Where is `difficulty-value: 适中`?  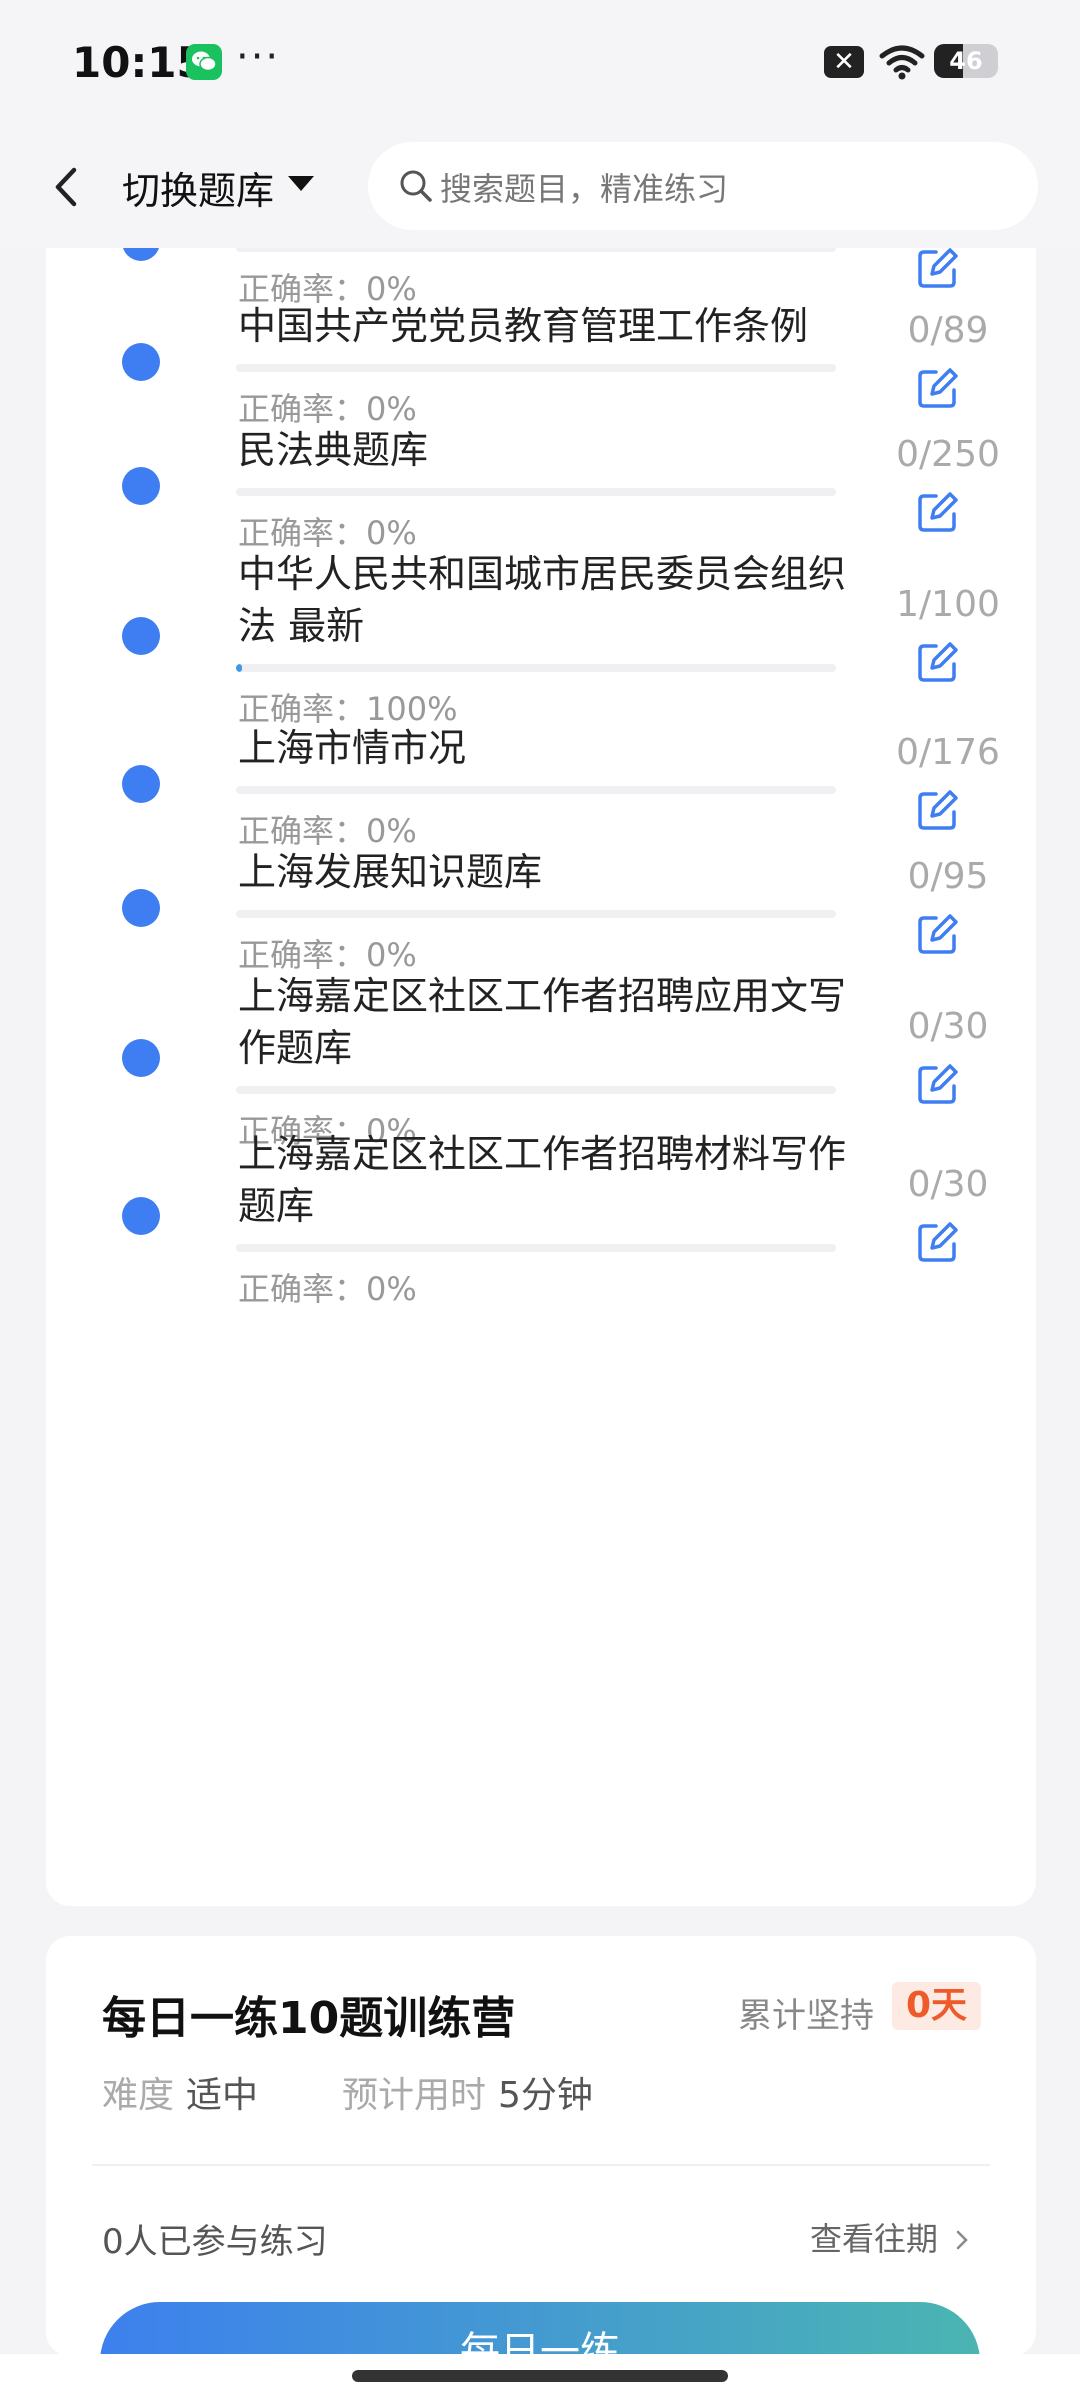
difficulty-value: 适中 is located at coordinates (222, 2095).